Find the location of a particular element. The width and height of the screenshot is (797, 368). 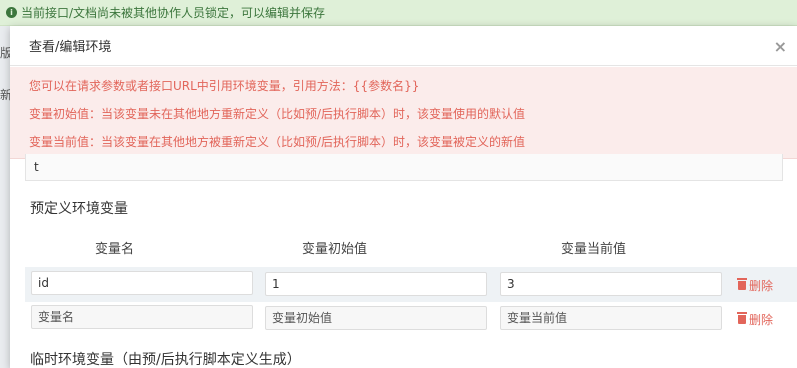

new-variable-initial-input is located at coordinates (376, 318).